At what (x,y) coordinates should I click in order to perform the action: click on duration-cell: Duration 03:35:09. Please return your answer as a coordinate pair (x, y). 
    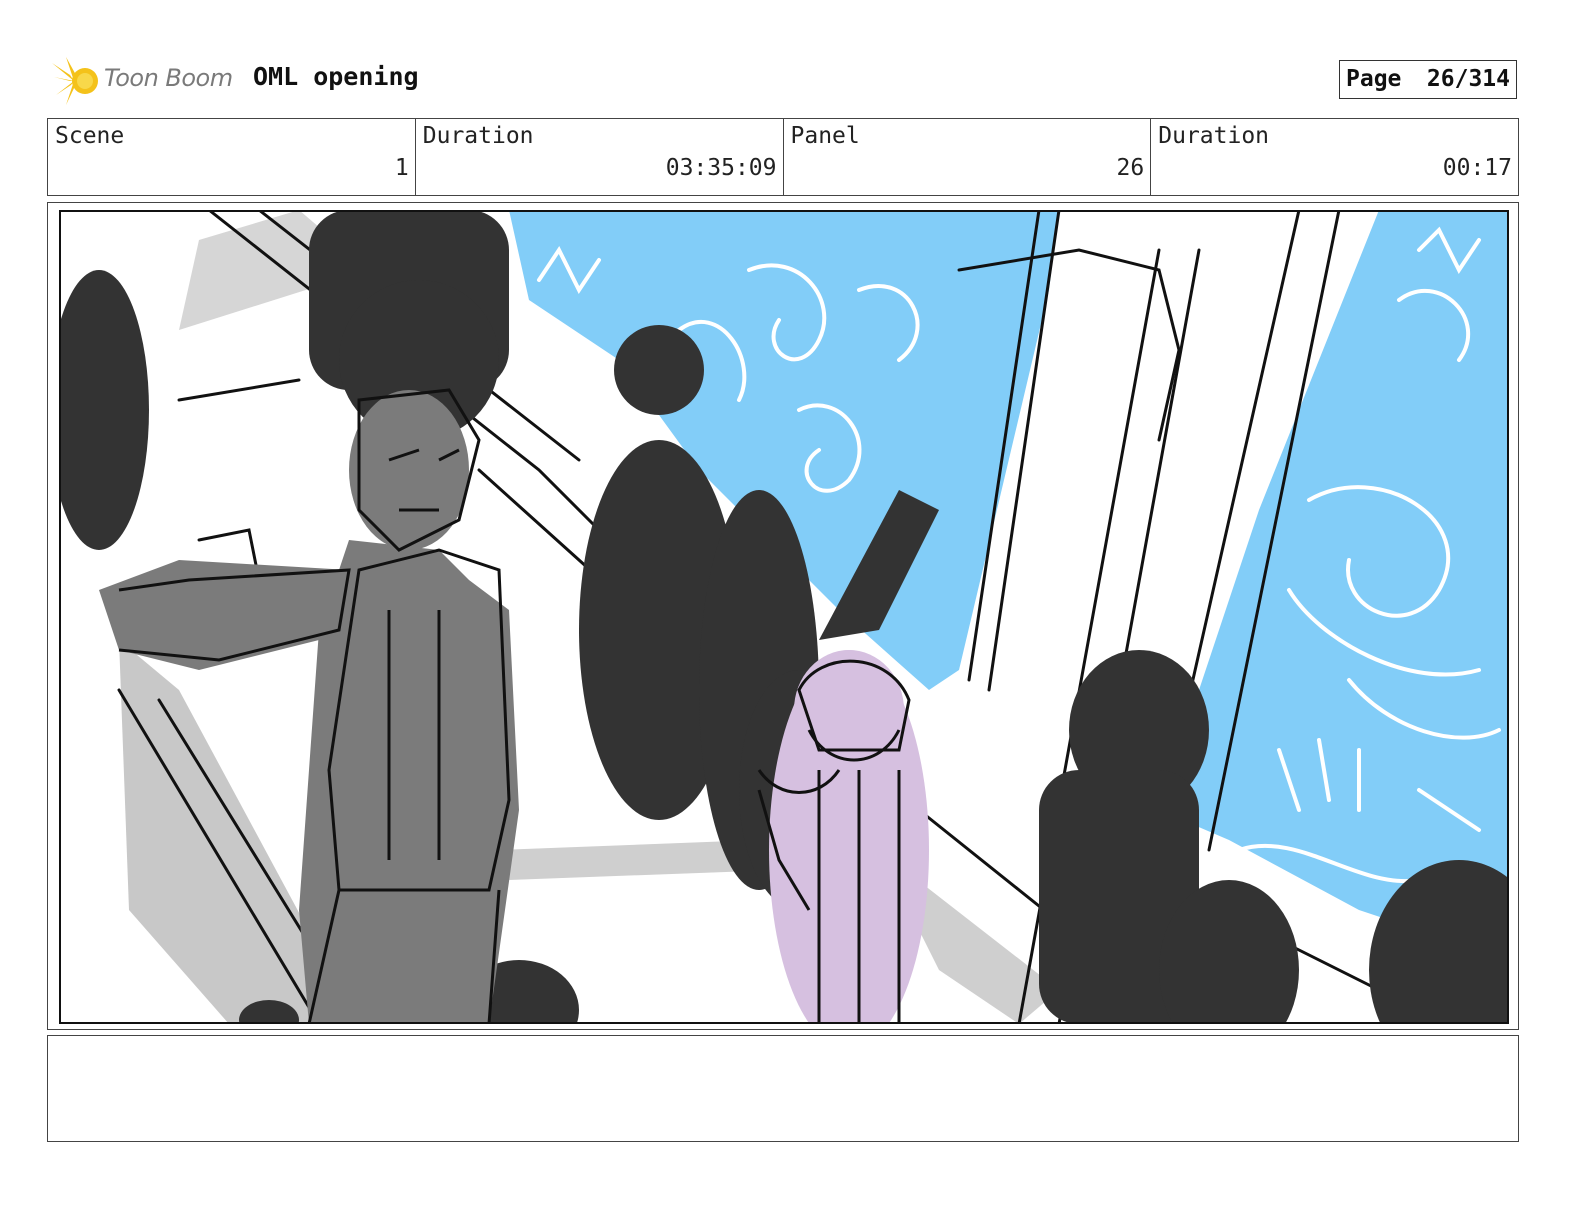
    Looking at the image, I should click on (600, 157).